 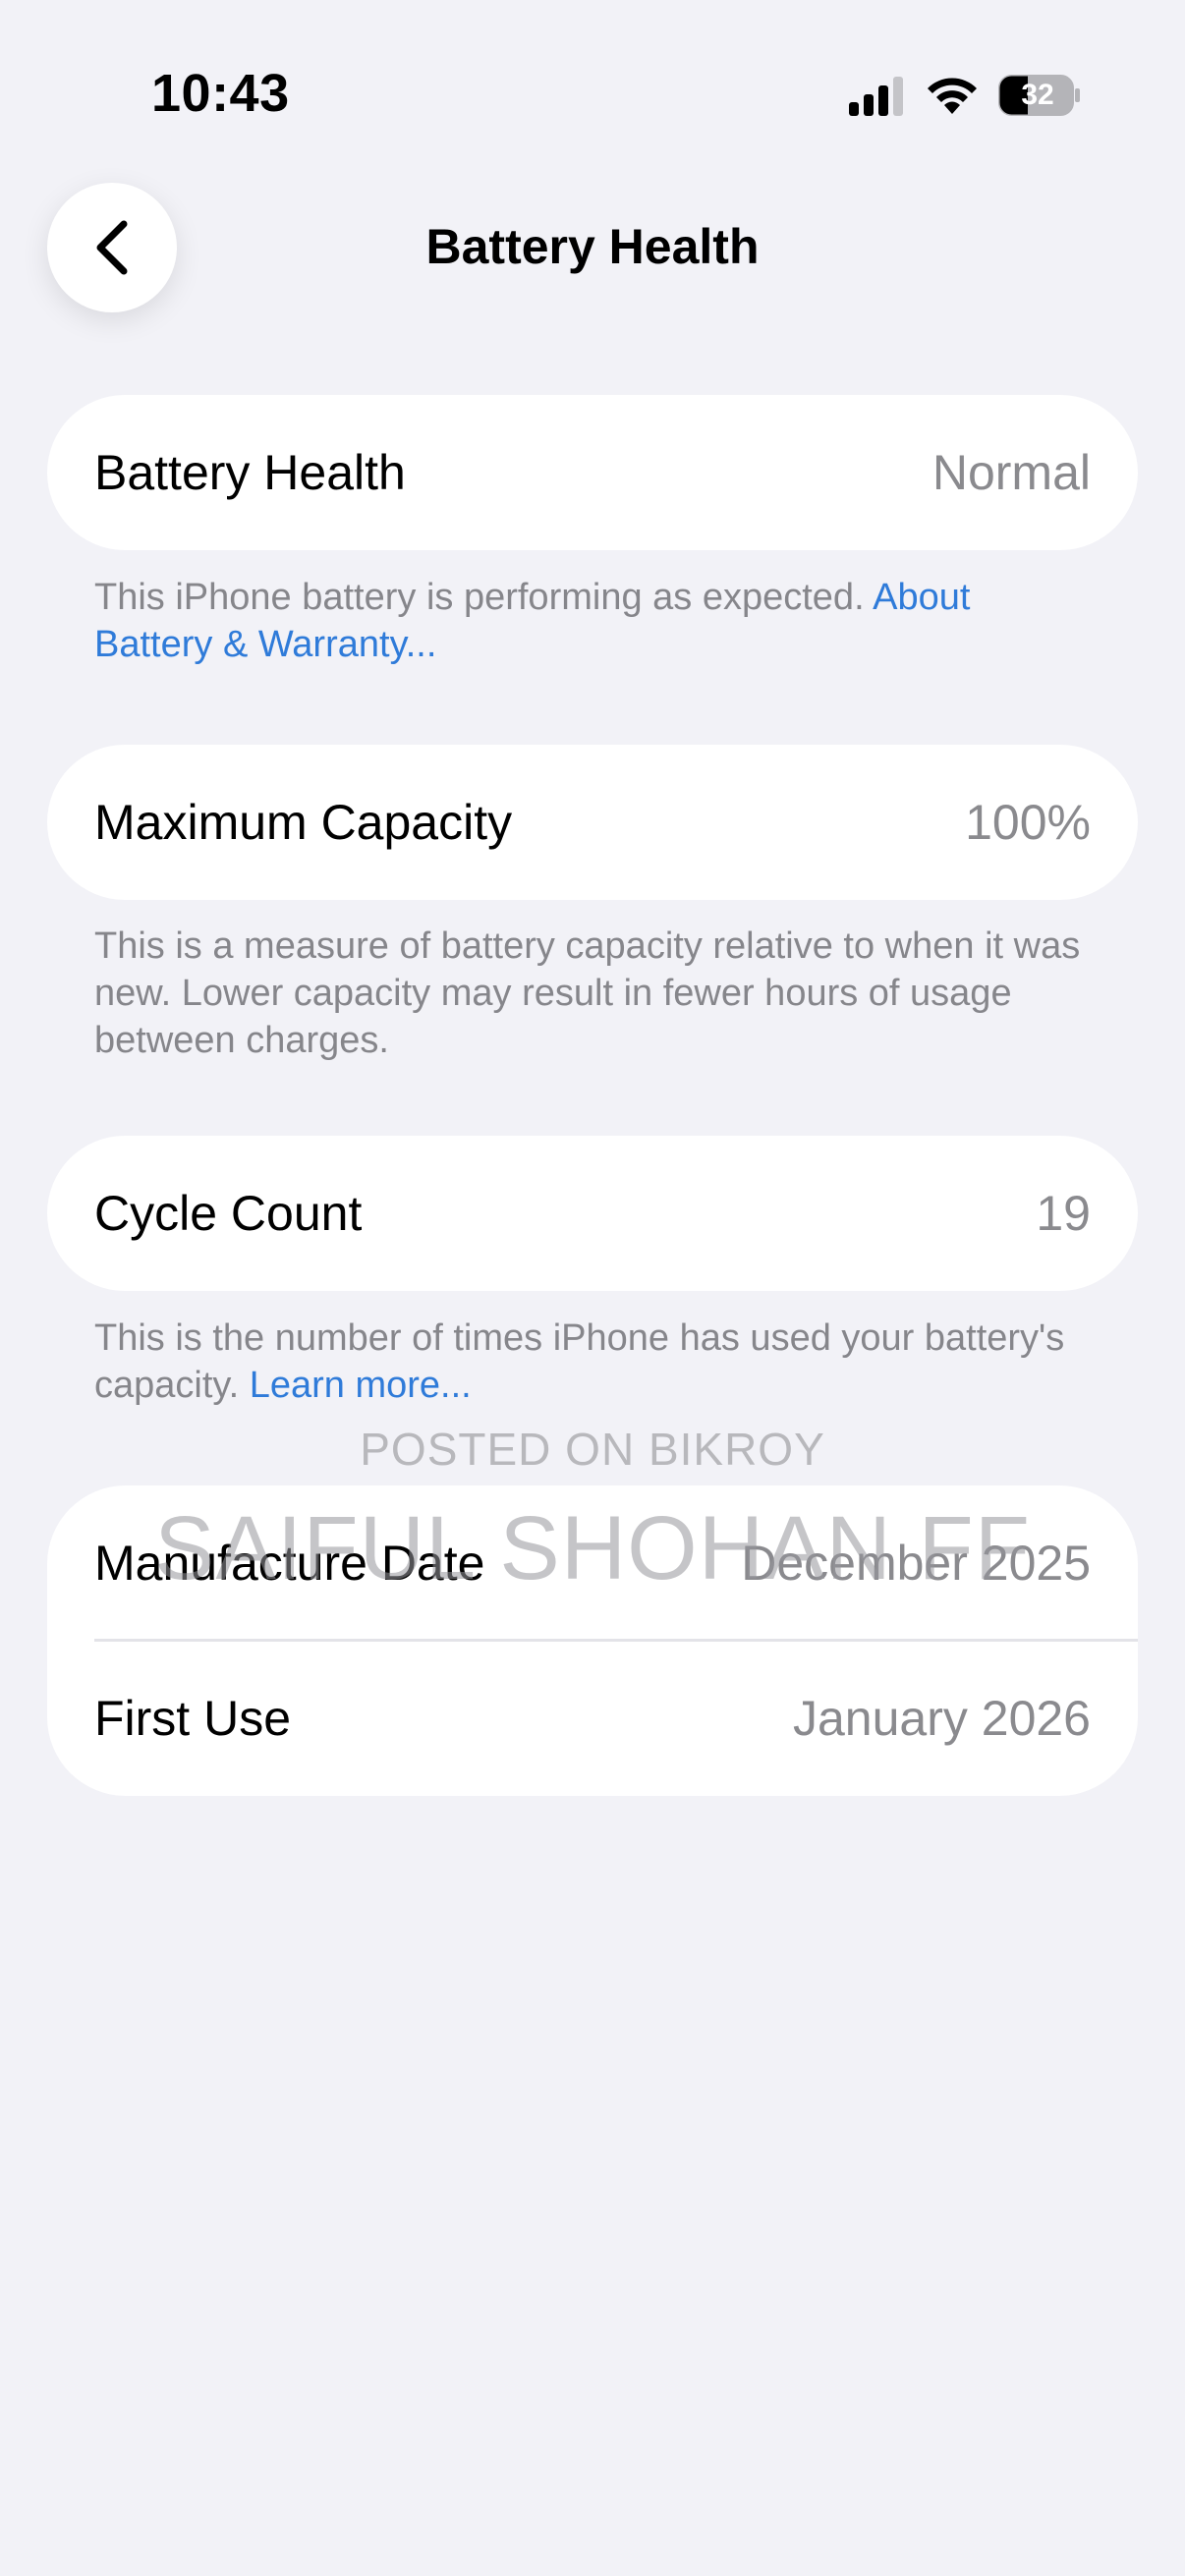 I want to click on cycle-count-row: Cycle Count 19, so click(x=592, y=1213).